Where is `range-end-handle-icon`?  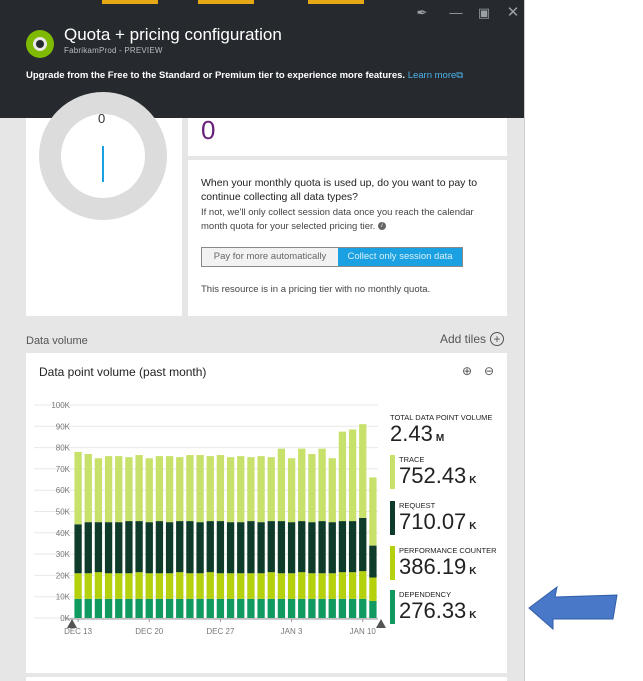
range-end-handle-icon is located at coordinates (381, 623).